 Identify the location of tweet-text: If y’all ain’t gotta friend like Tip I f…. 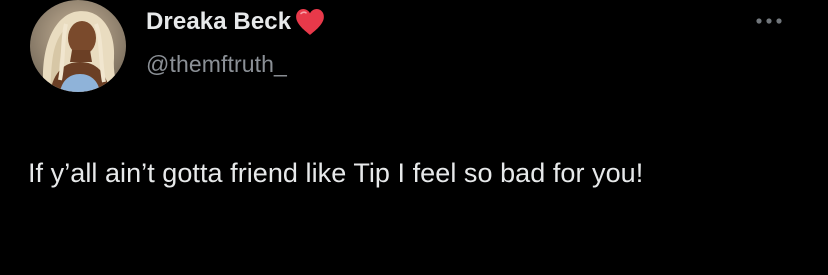
(336, 173).